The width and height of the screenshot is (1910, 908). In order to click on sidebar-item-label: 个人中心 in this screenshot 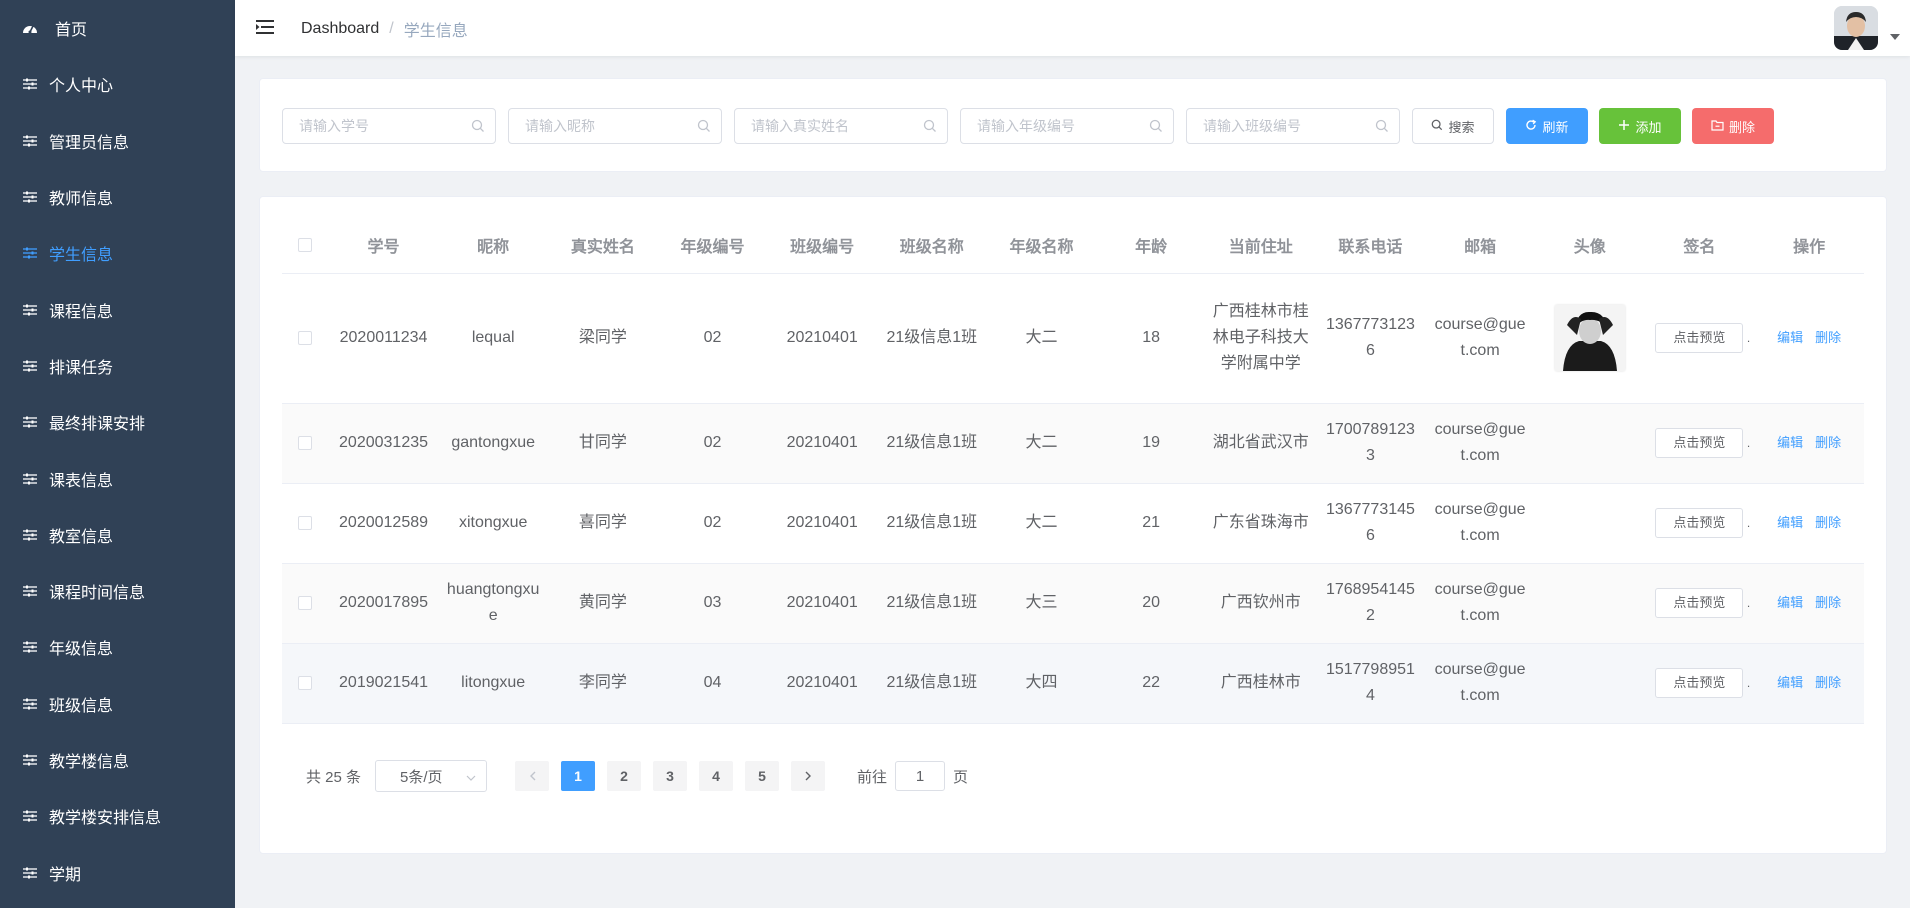, I will do `click(81, 87)`.